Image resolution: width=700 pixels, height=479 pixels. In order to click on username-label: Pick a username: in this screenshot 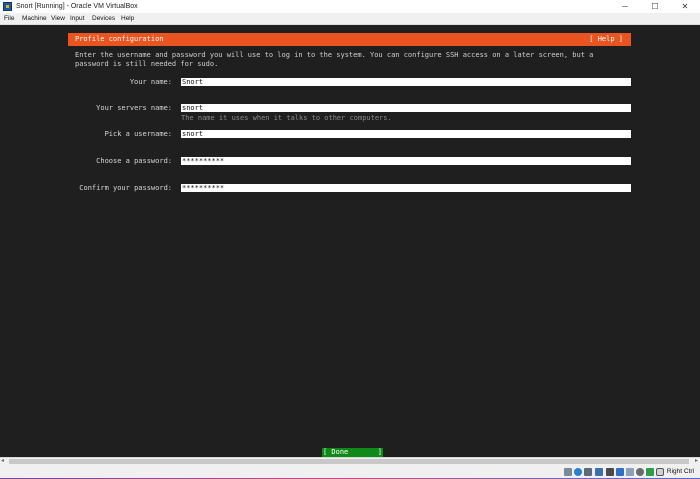, I will do `click(138, 134)`.